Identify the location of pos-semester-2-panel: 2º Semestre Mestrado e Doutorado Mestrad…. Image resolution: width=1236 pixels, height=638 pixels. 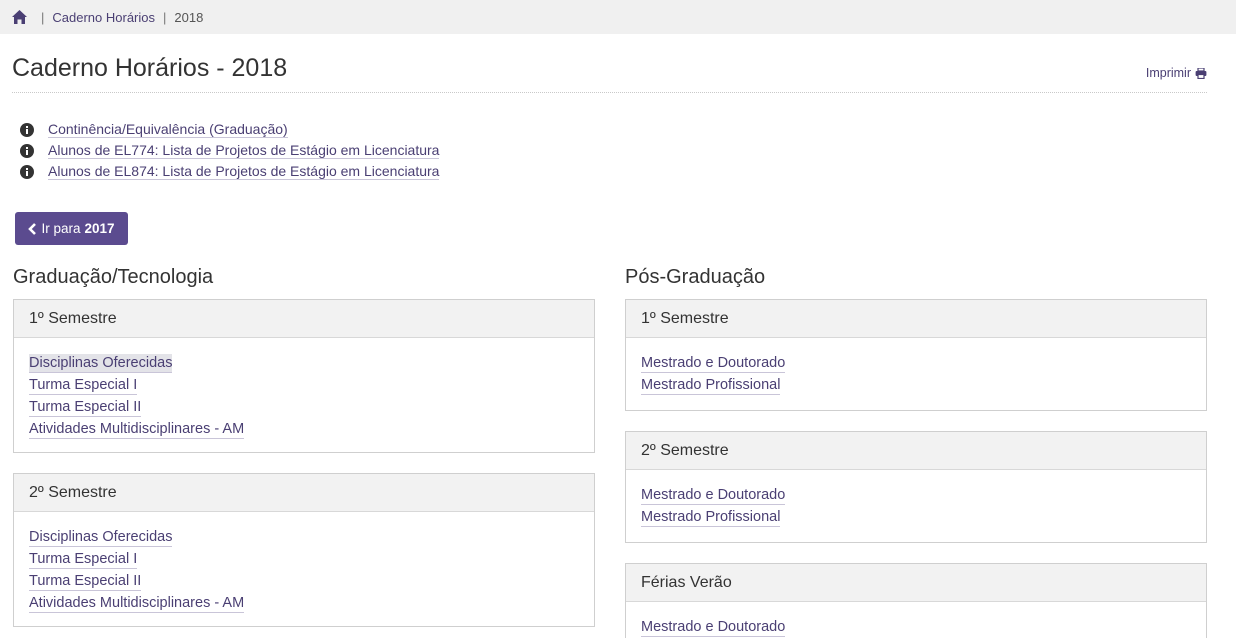
(916, 487).